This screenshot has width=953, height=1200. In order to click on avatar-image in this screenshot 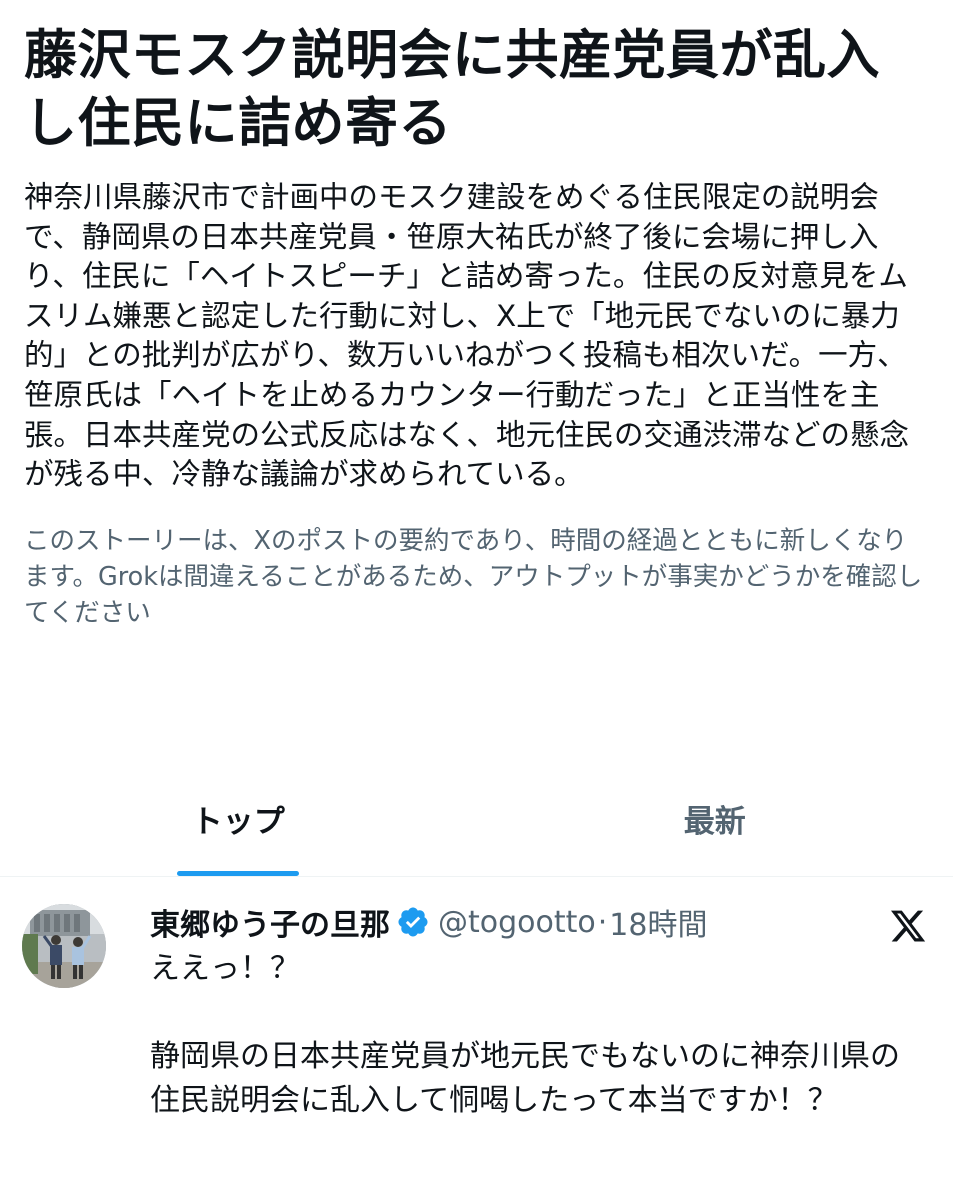, I will do `click(64, 946)`.